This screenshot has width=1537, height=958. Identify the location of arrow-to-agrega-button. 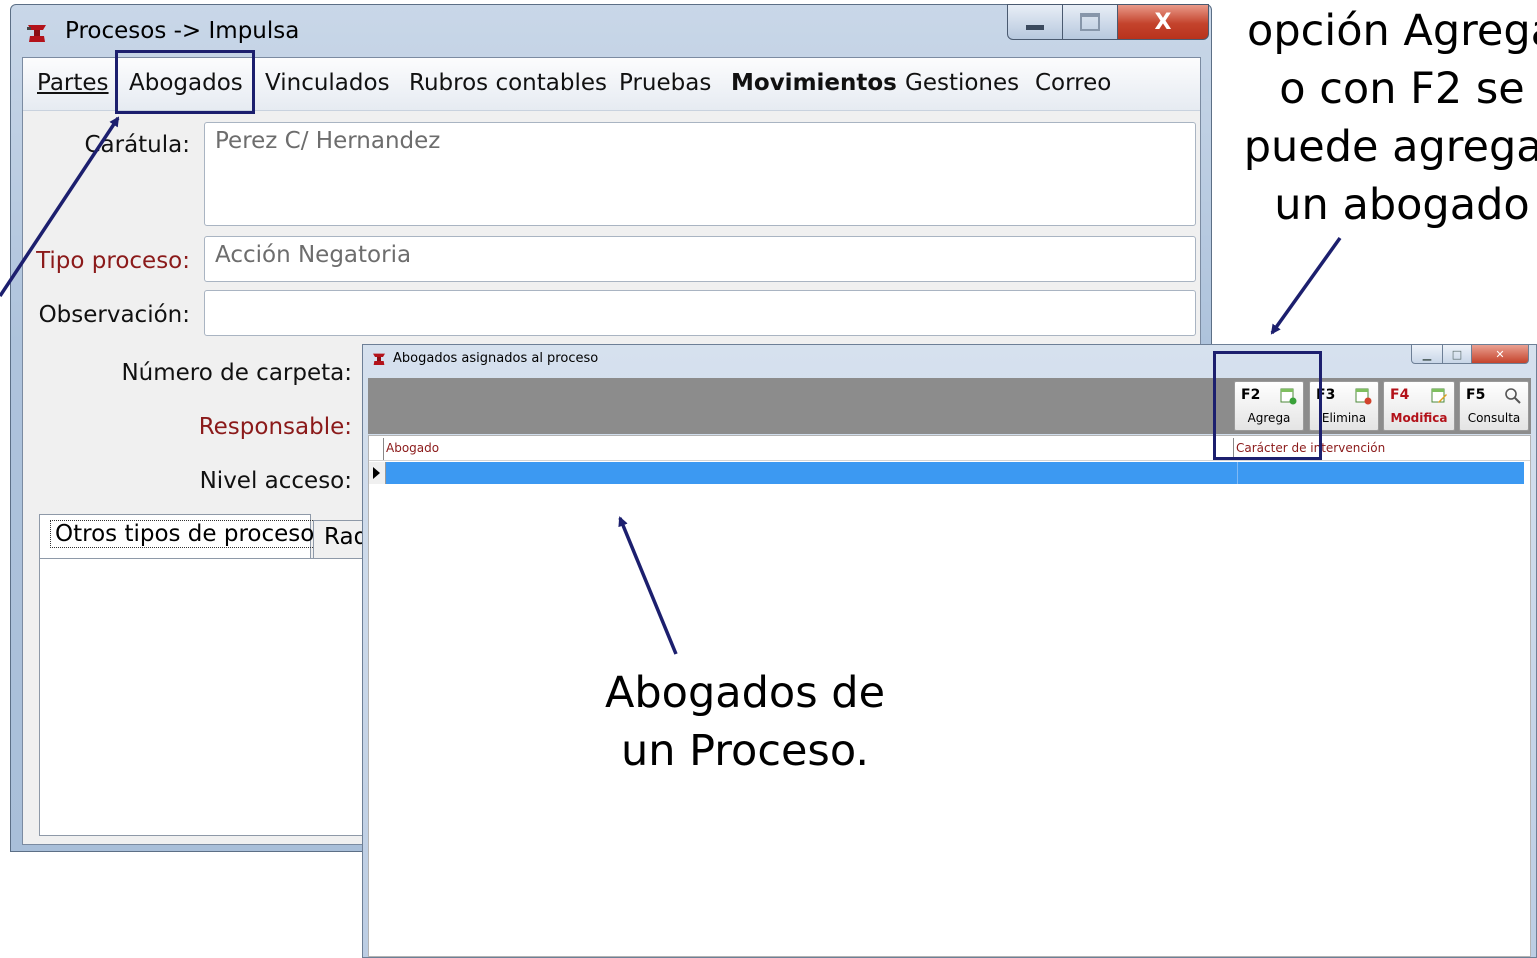
(1306, 285).